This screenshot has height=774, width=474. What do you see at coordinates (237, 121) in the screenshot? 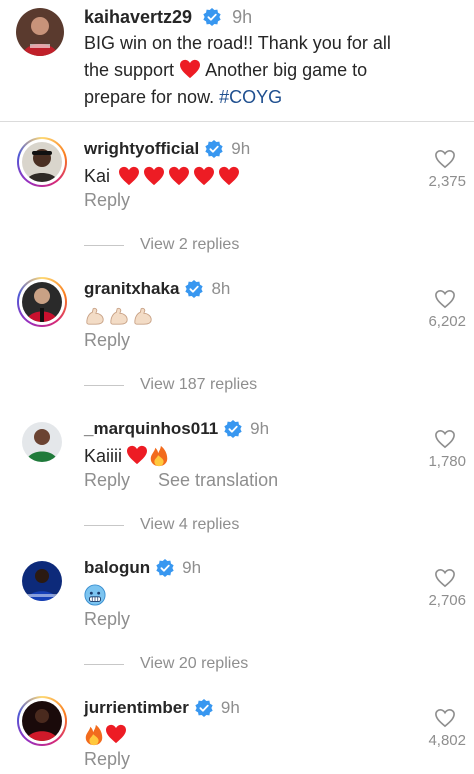
I see `caption-divider` at bounding box center [237, 121].